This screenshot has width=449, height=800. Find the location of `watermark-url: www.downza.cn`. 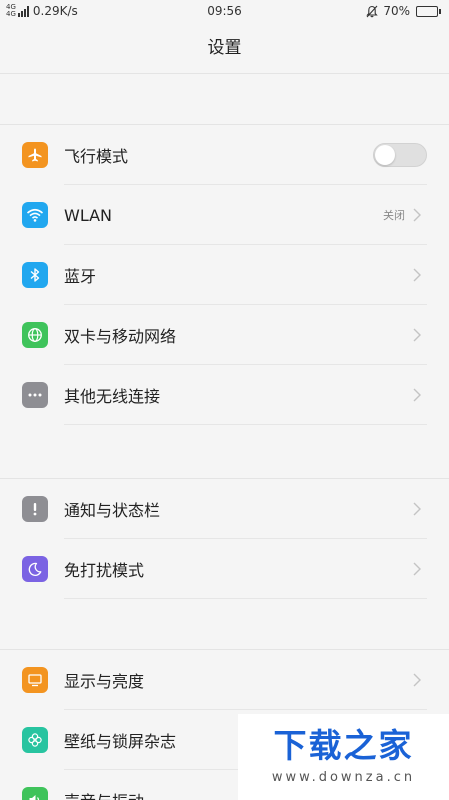

watermark-url: www.downza.cn is located at coordinates (343, 777).